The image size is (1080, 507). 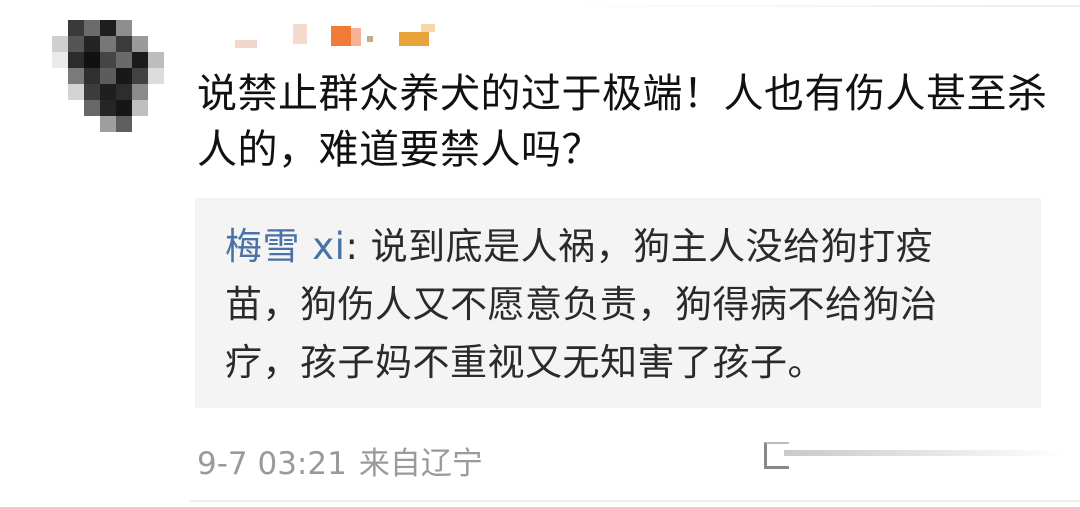 What do you see at coordinates (335, 34) in the screenshot?
I see `username-redacted` at bounding box center [335, 34].